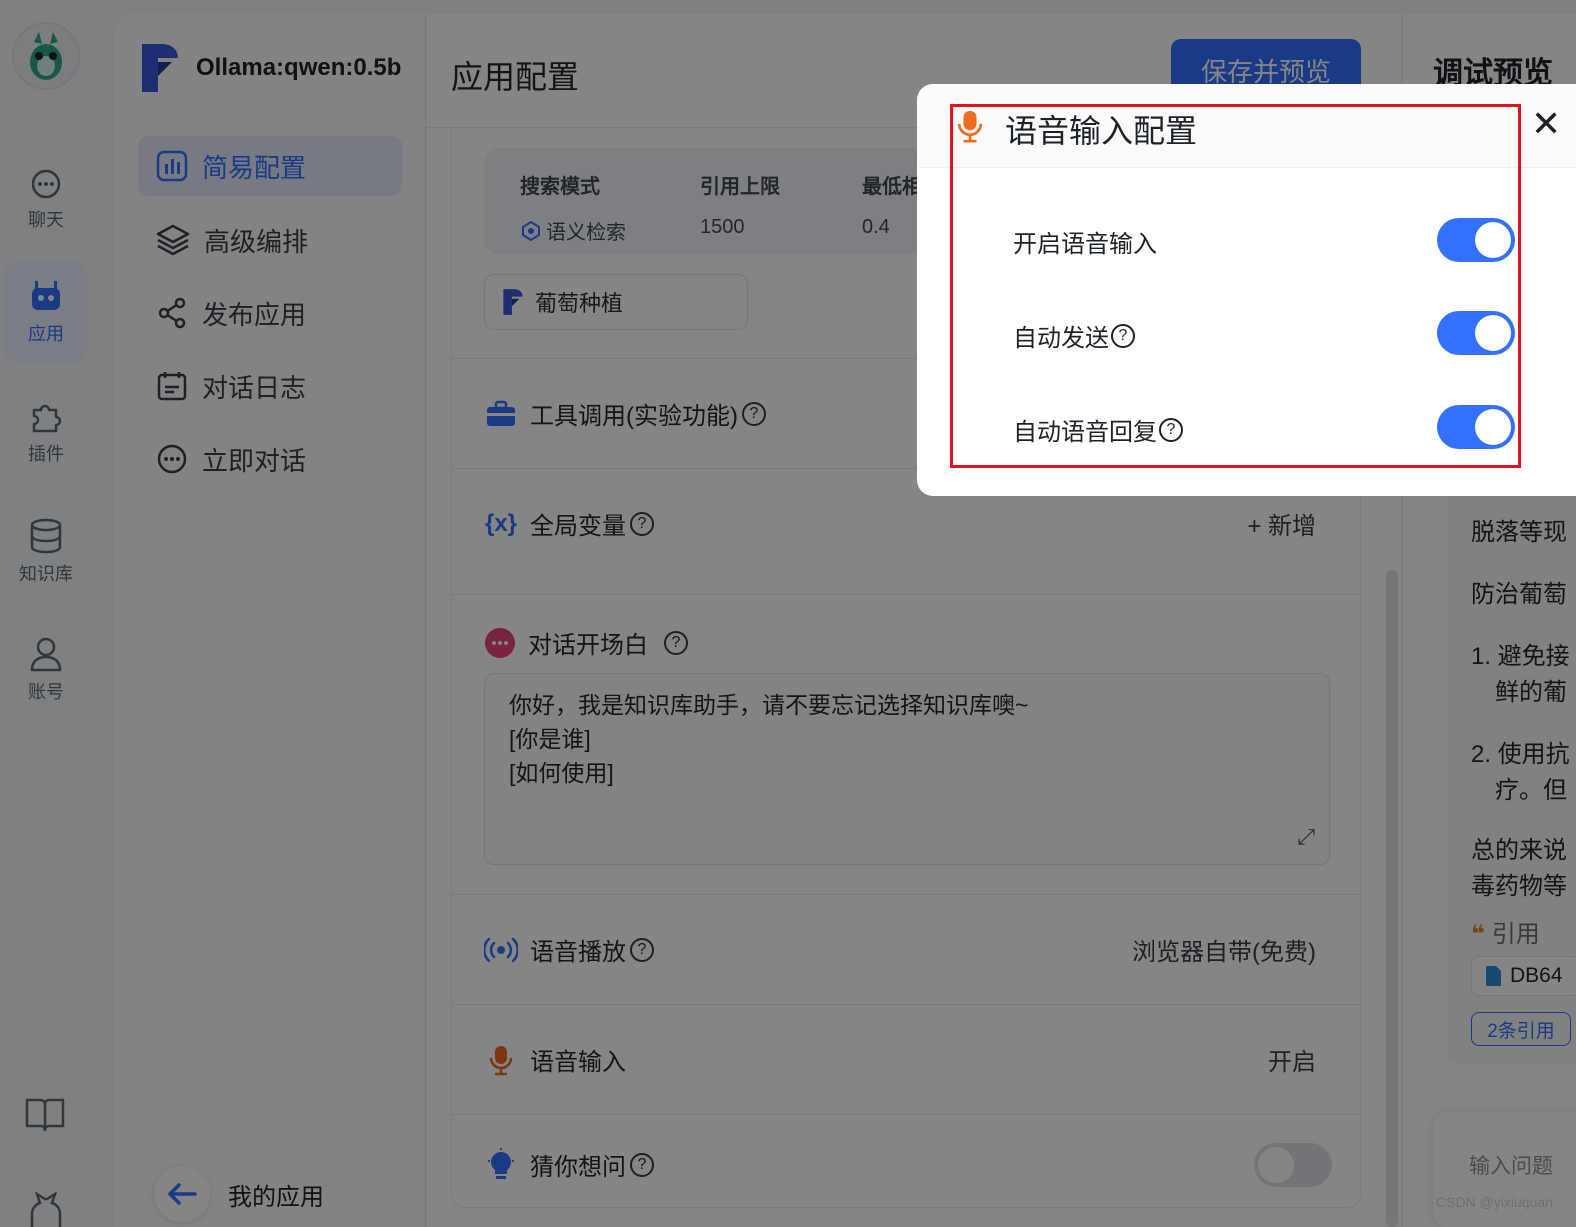  Describe the element at coordinates (1494, 1202) in the screenshot. I see `watermark: CSDN @yixiuquan` at that location.